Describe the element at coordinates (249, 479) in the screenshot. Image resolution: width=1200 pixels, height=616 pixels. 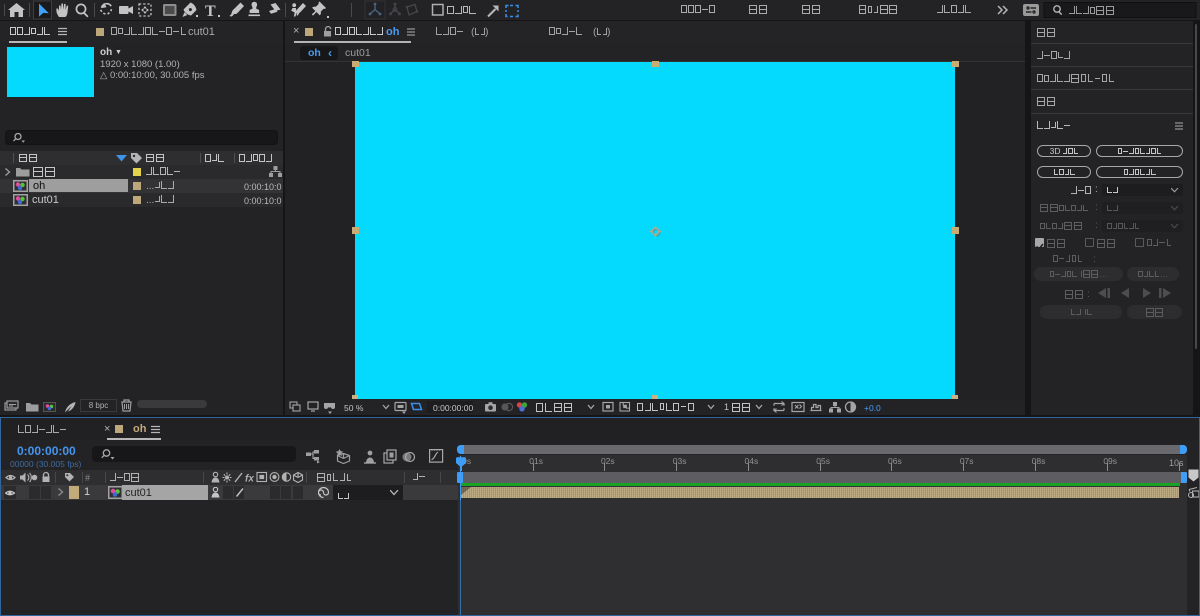
I see `svg-text: fx` at that location.